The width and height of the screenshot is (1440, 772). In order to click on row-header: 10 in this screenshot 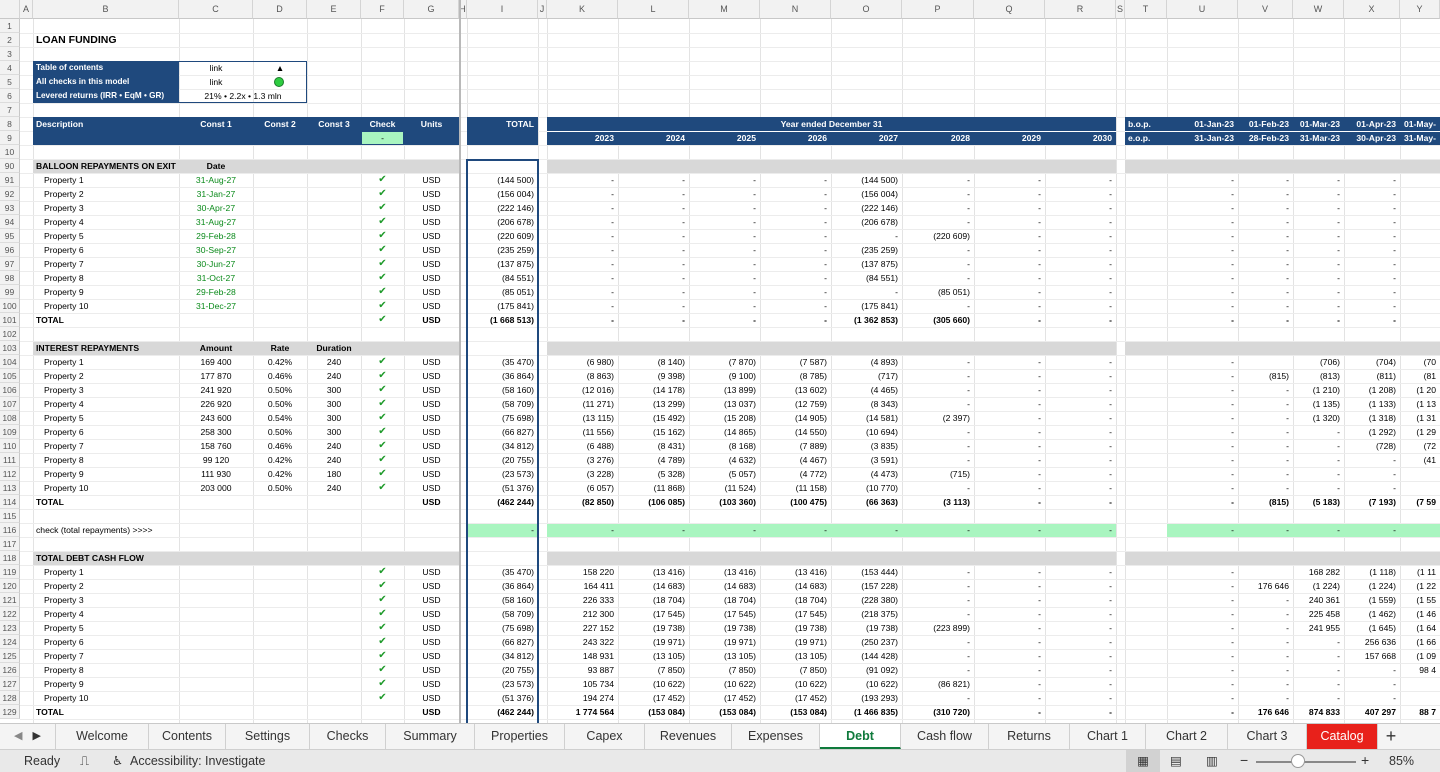, I will do `click(10, 152)`.